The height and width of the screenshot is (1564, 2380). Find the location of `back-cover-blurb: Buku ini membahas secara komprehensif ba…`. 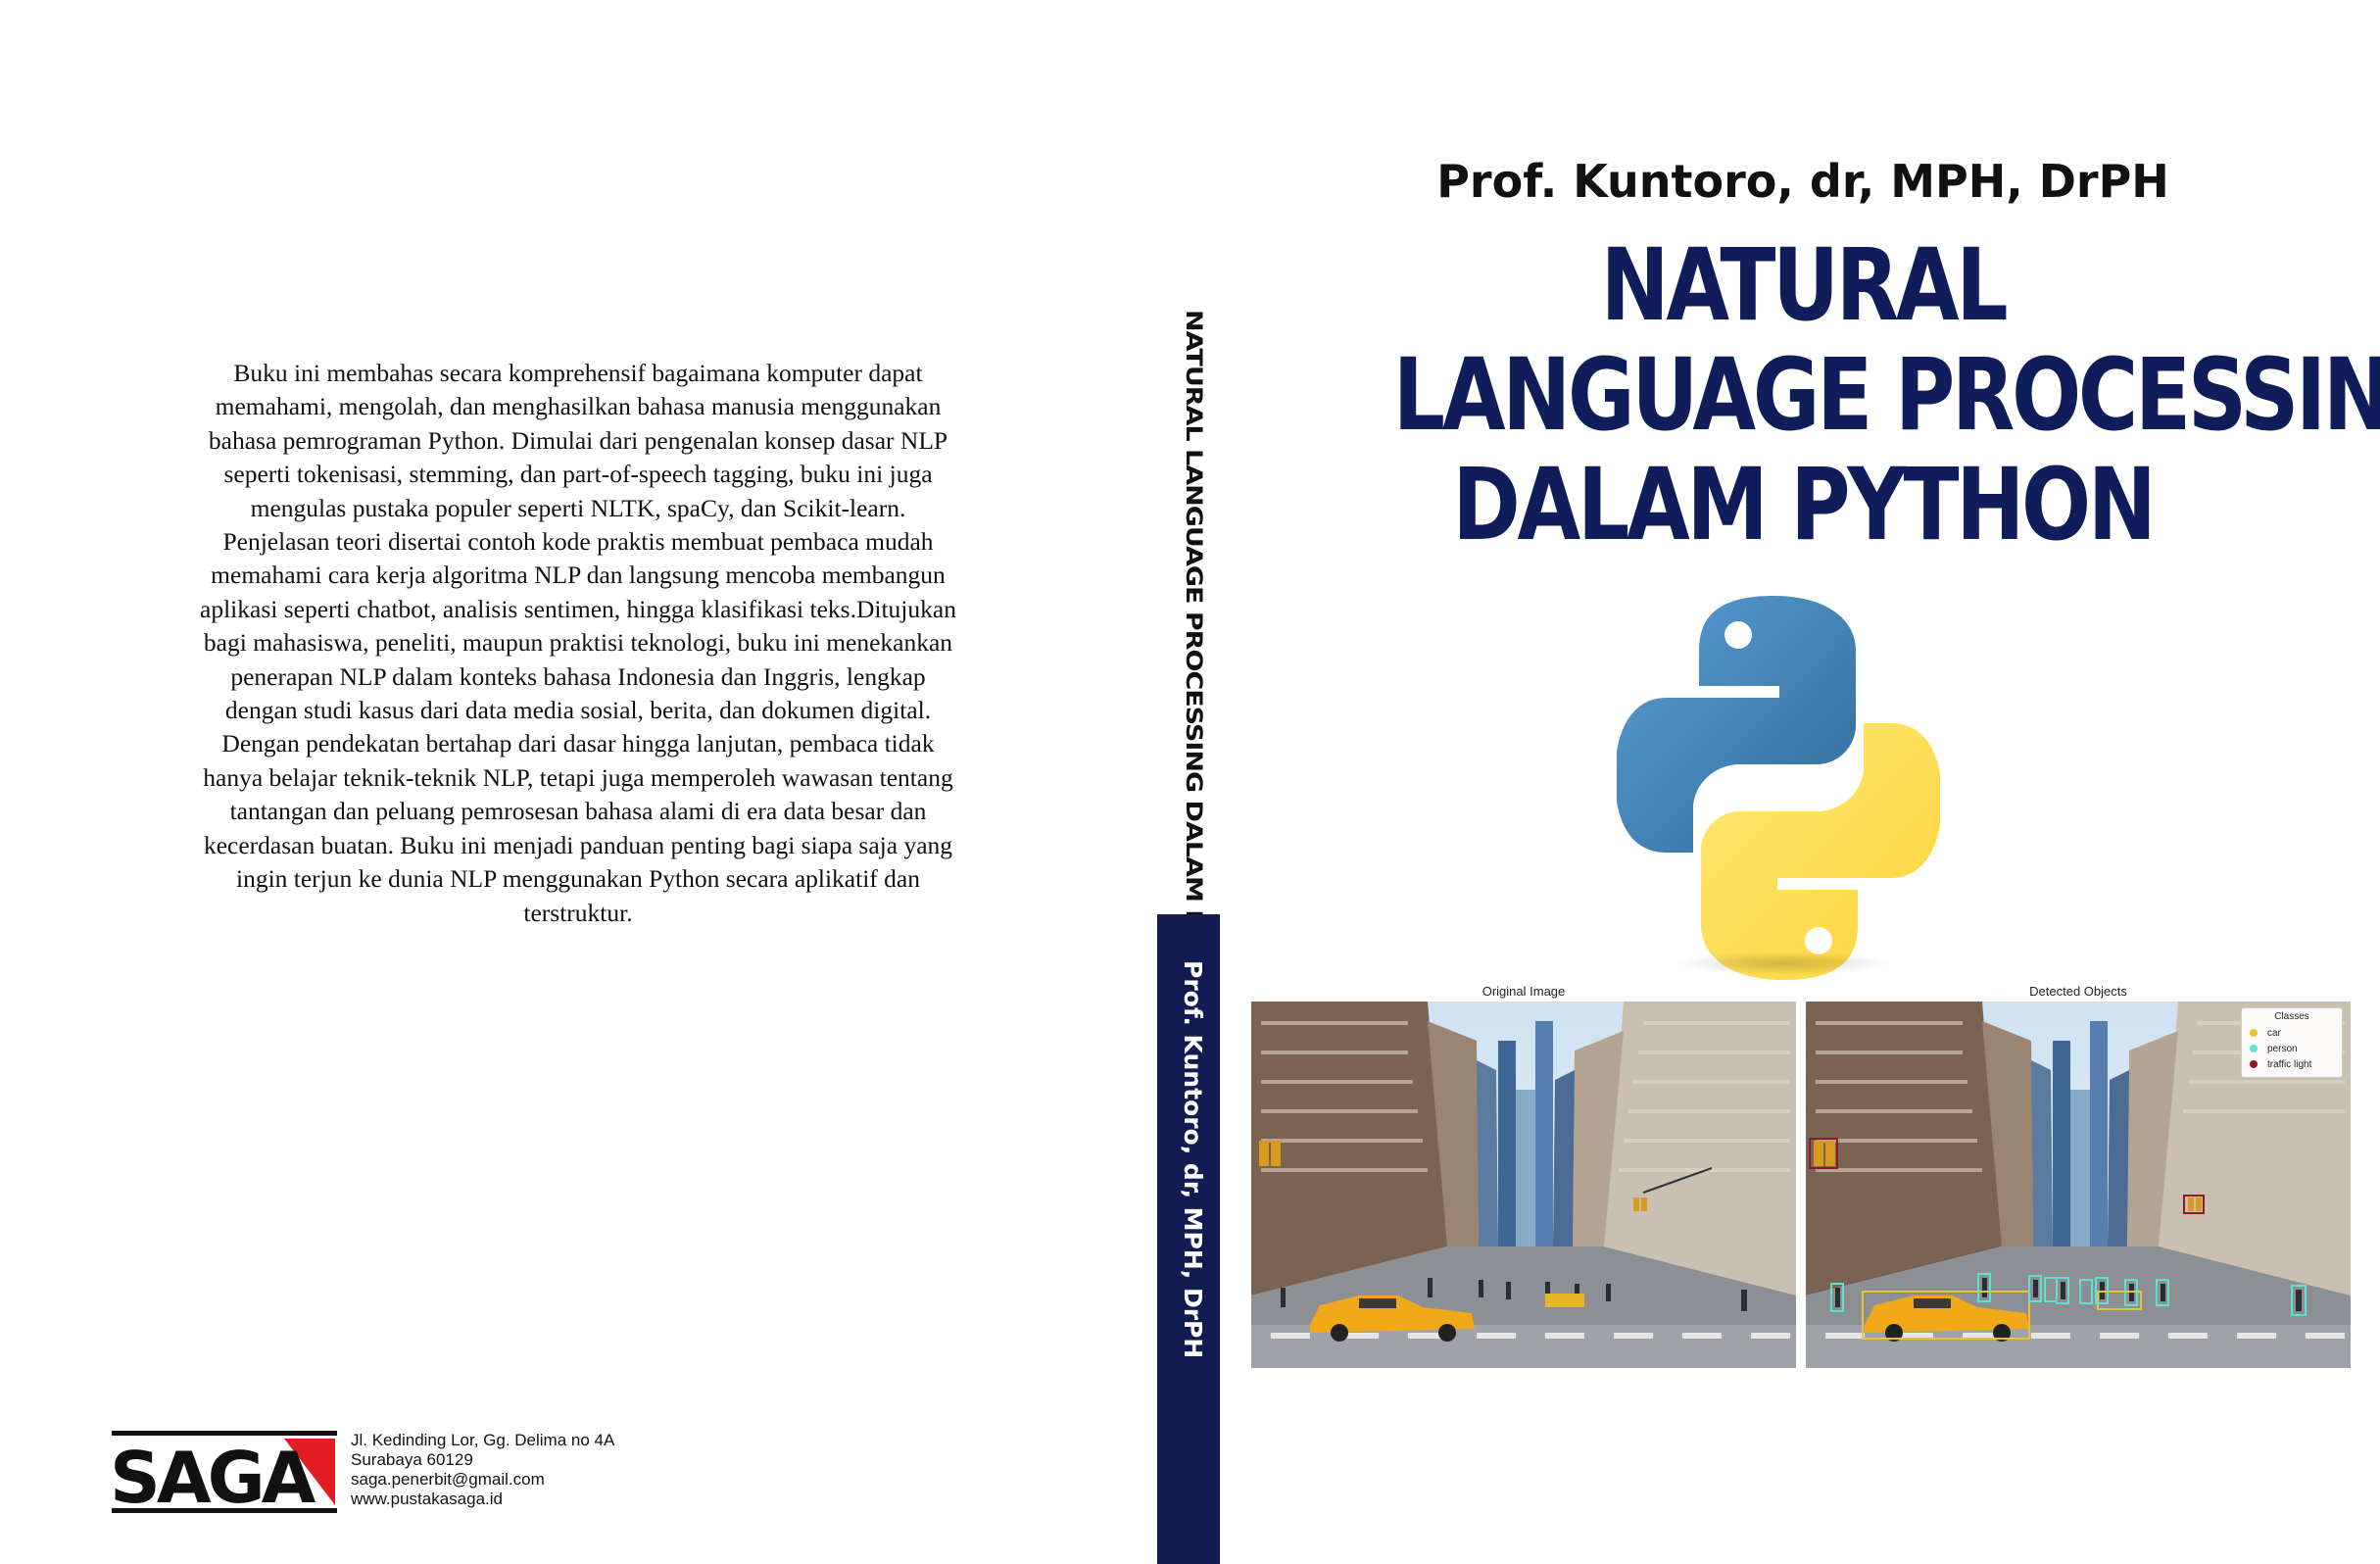

back-cover-blurb: Buku ini membahas secara komprehensif ba… is located at coordinates (578, 643).